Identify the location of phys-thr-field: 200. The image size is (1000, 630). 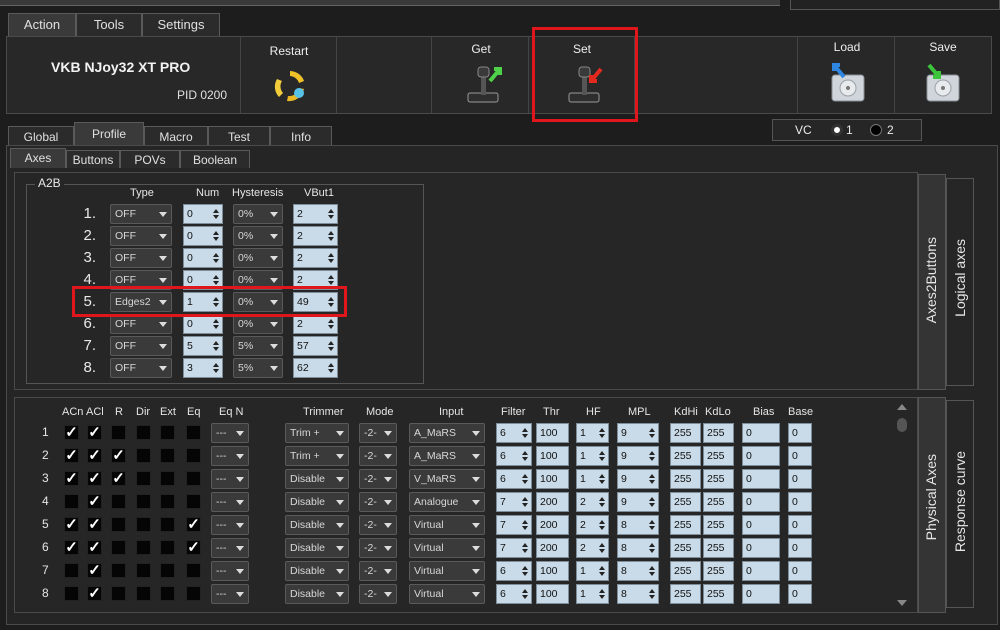
(552, 525).